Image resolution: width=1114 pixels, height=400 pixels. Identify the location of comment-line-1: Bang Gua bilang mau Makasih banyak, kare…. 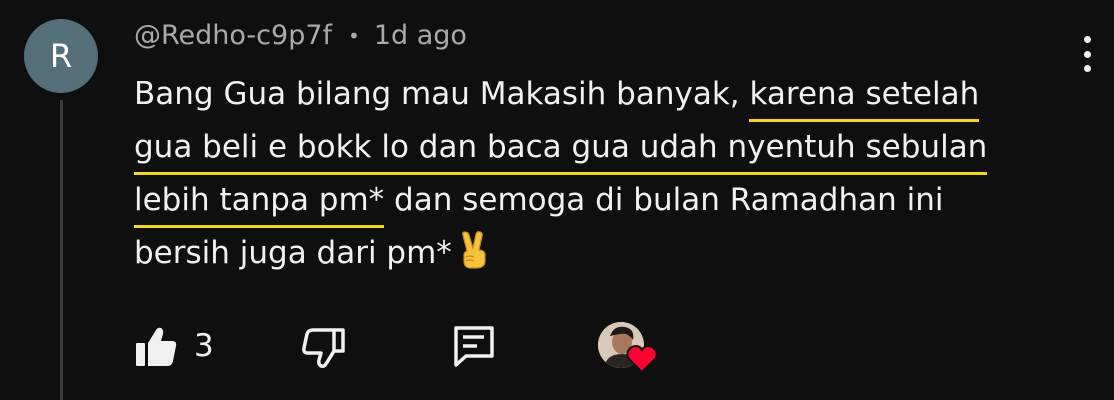
(614, 95).